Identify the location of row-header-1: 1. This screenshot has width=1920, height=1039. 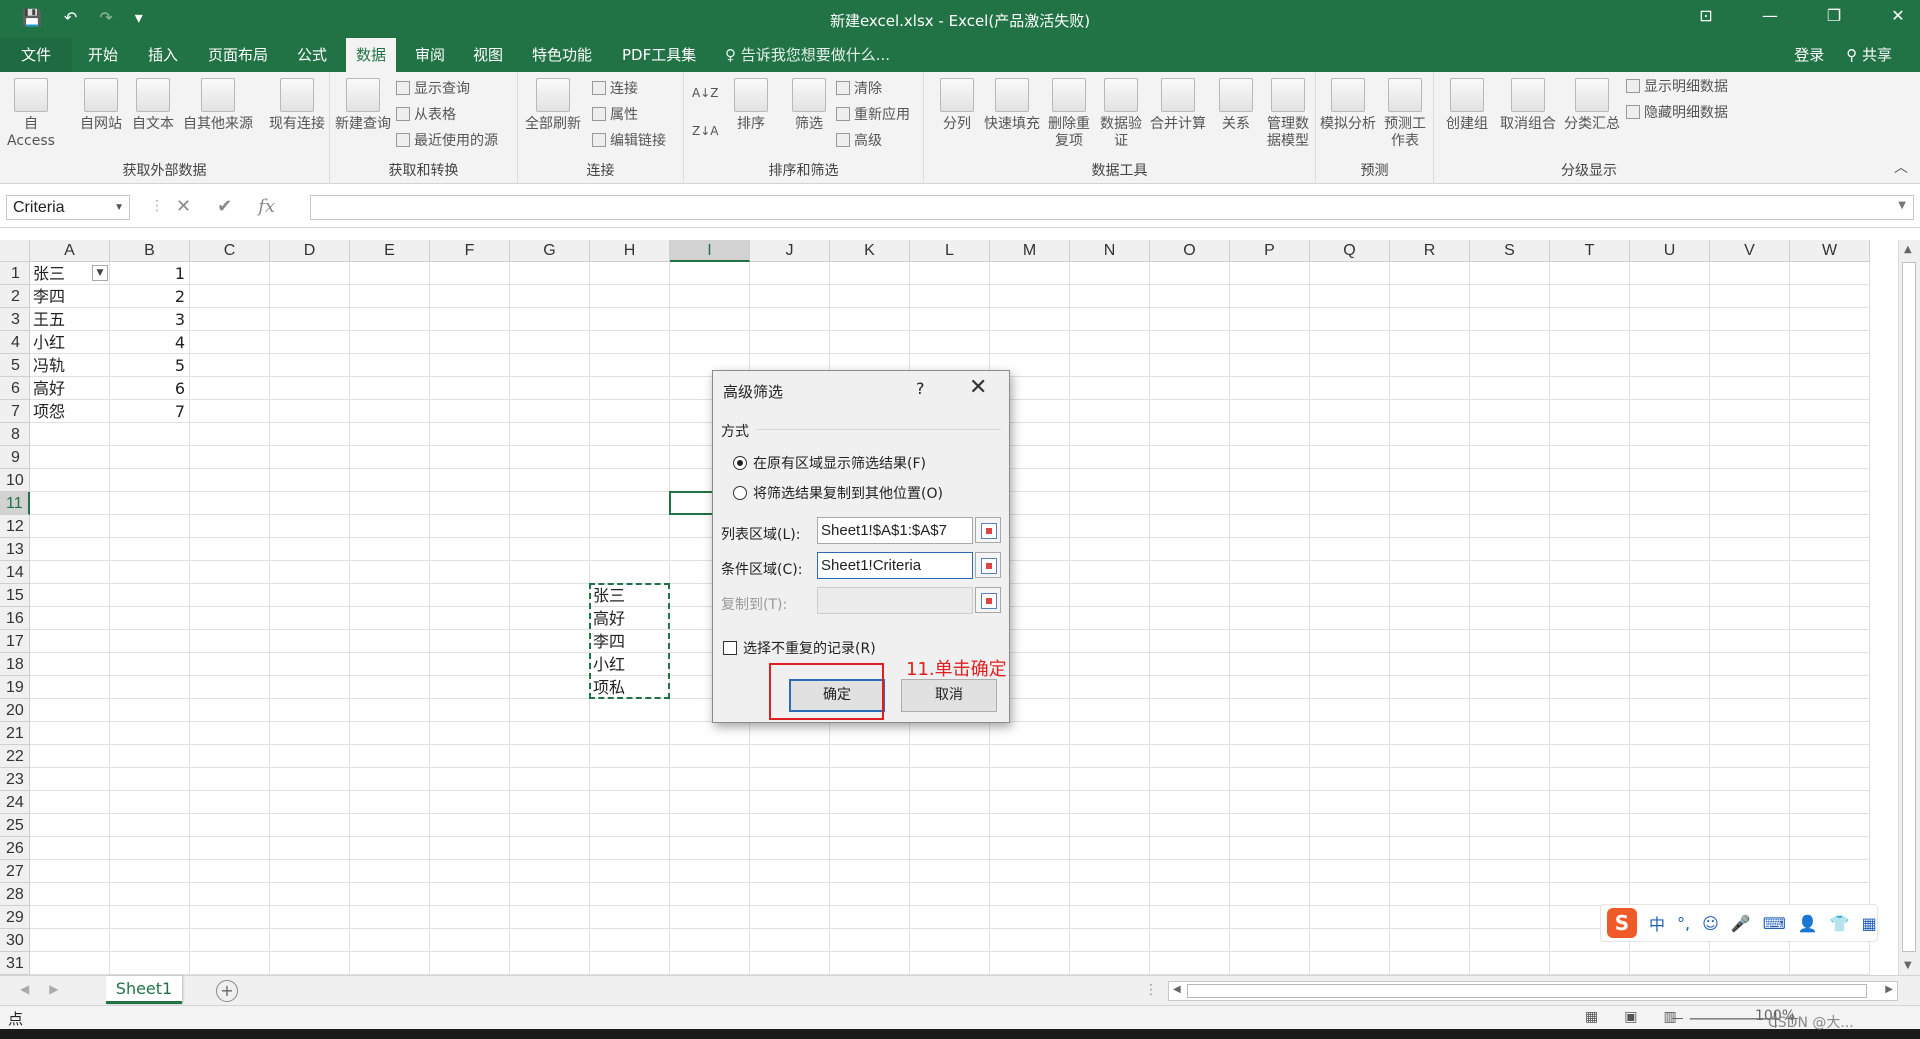
(15, 273).